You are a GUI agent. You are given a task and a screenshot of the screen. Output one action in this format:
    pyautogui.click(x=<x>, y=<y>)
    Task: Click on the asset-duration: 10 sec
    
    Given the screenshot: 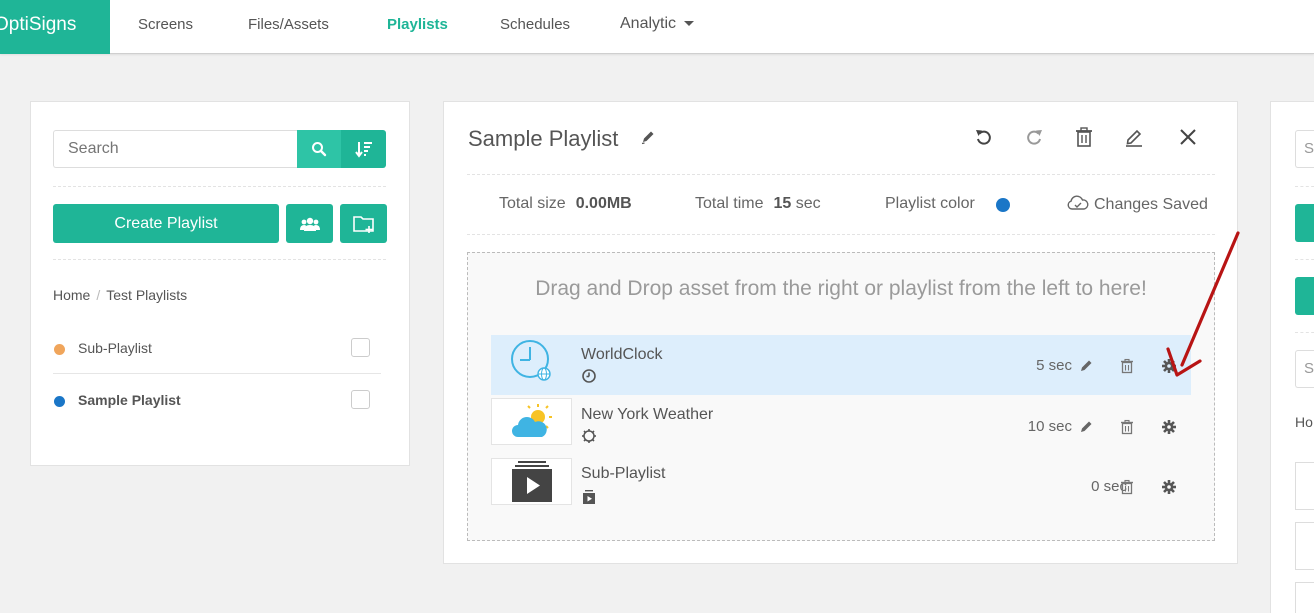 What is the action you would take?
    pyautogui.click(x=1049, y=426)
    